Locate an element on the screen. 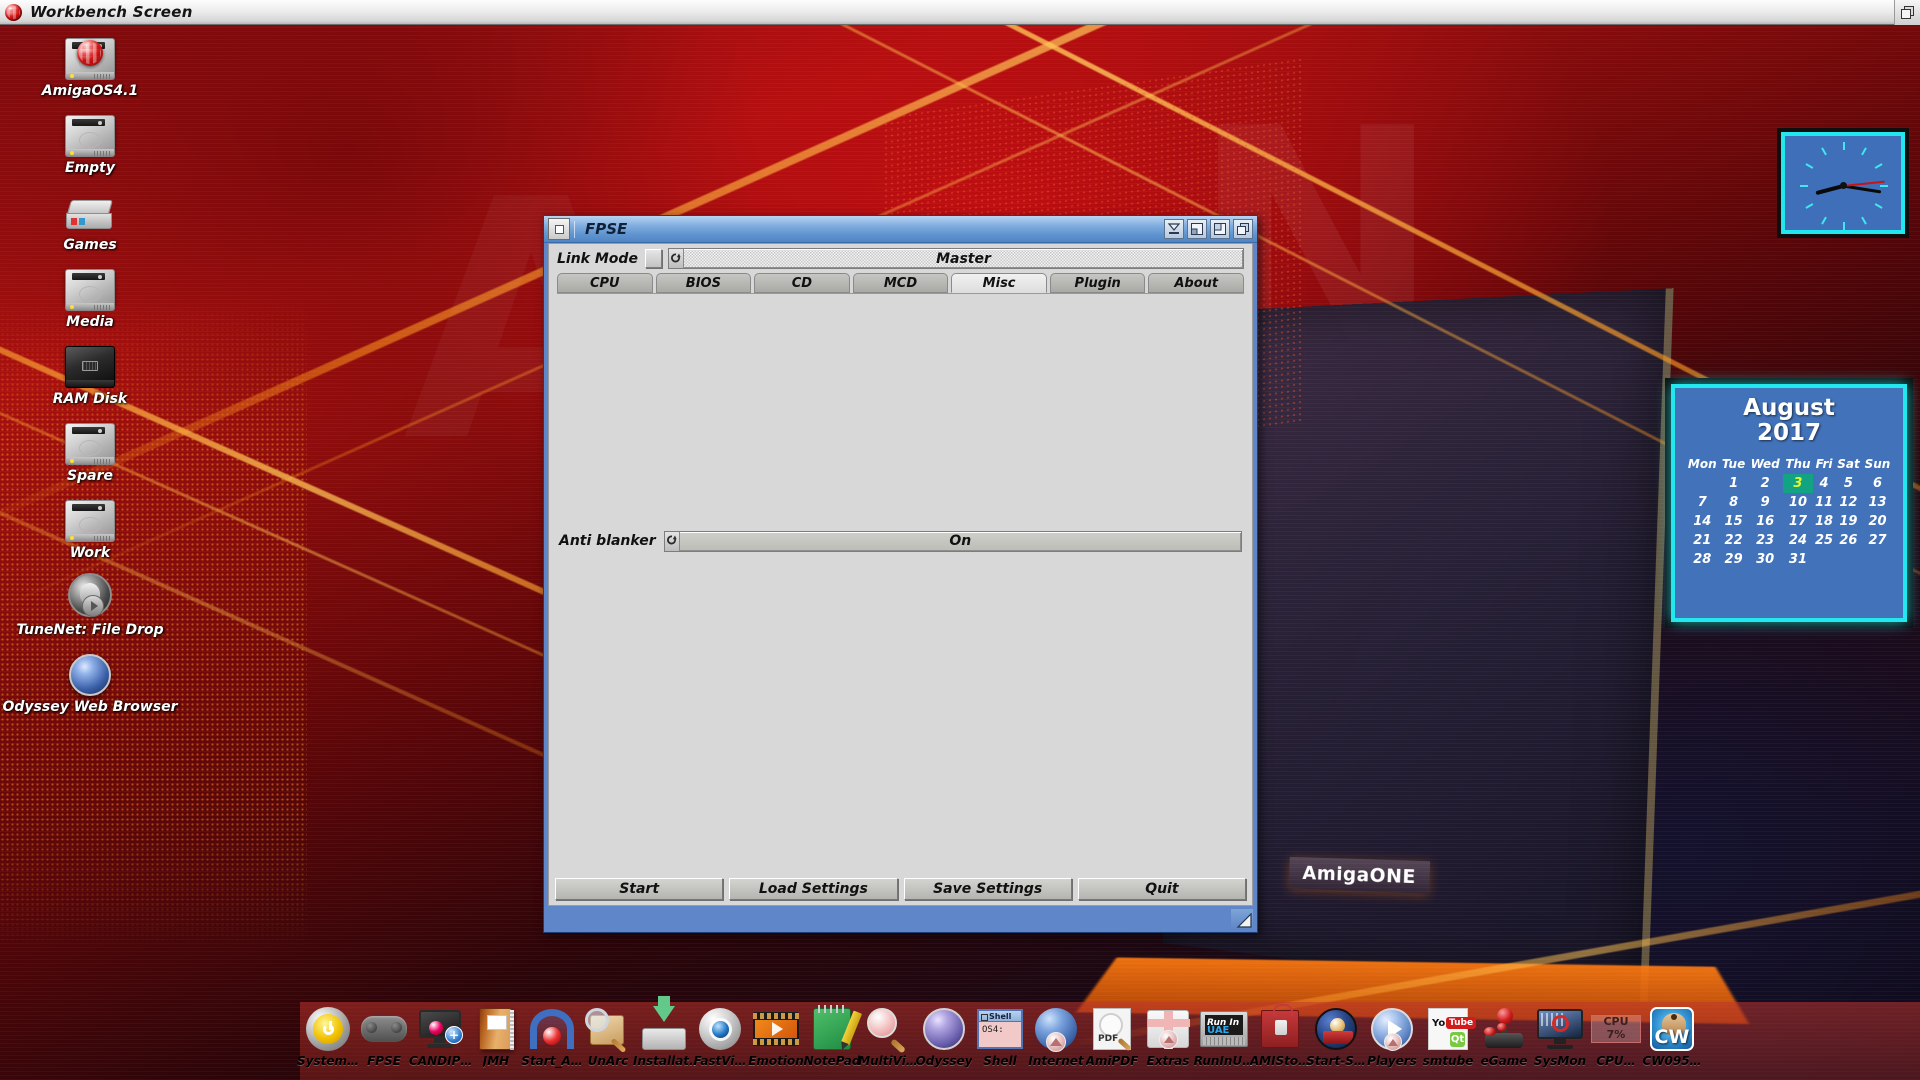 The width and height of the screenshot is (1920, 1080). dock-item-egame: eGame is located at coordinates (1504, 1036).